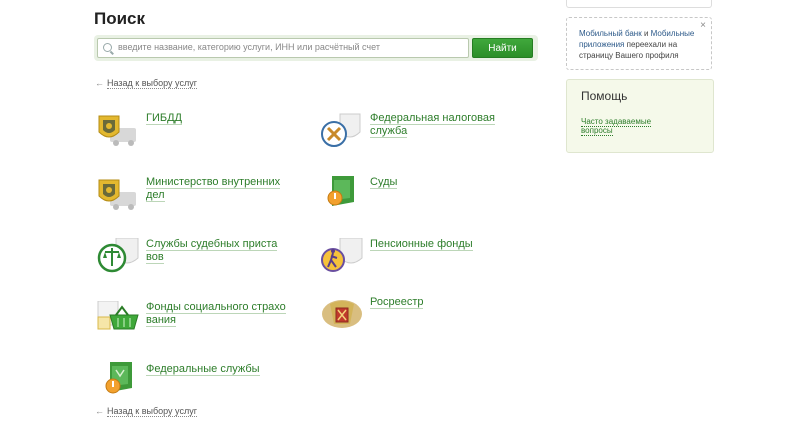  What do you see at coordinates (107, 47) in the screenshot?
I see `search-icon` at bounding box center [107, 47].